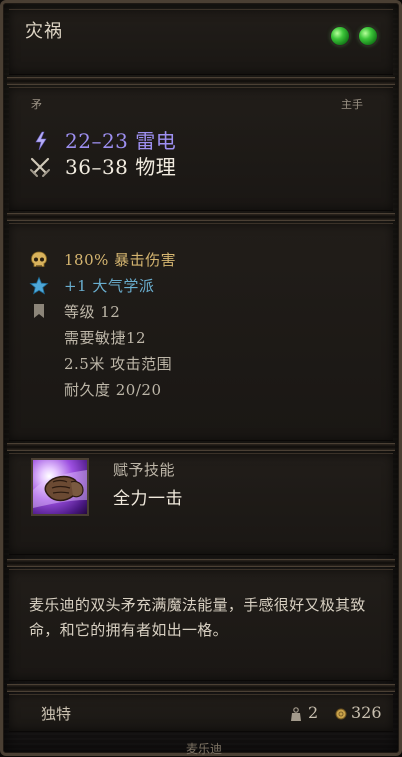 Image resolution: width=402 pixels, height=757 pixels. What do you see at coordinates (118, 364) in the screenshot?
I see `range-property: 2.5米 攻击范围` at bounding box center [118, 364].